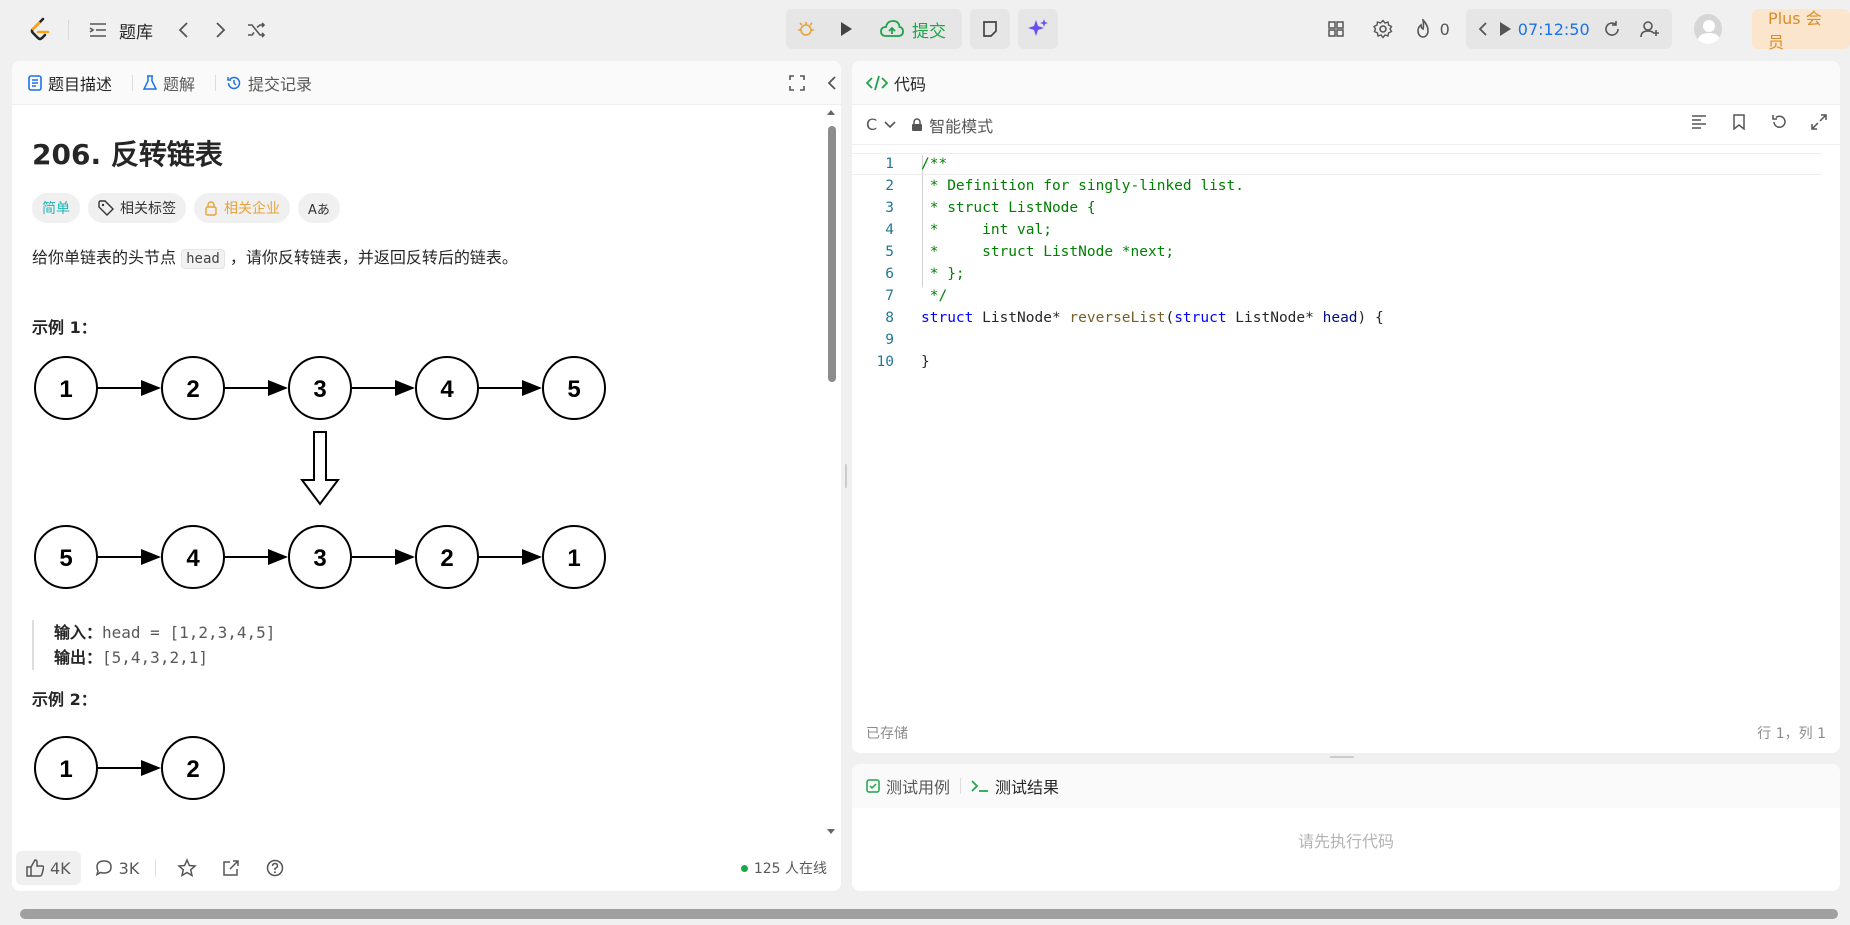 This screenshot has height=925, width=1850. What do you see at coordinates (78, 657) in the screenshot?
I see `output-label: 输出：` at bounding box center [78, 657].